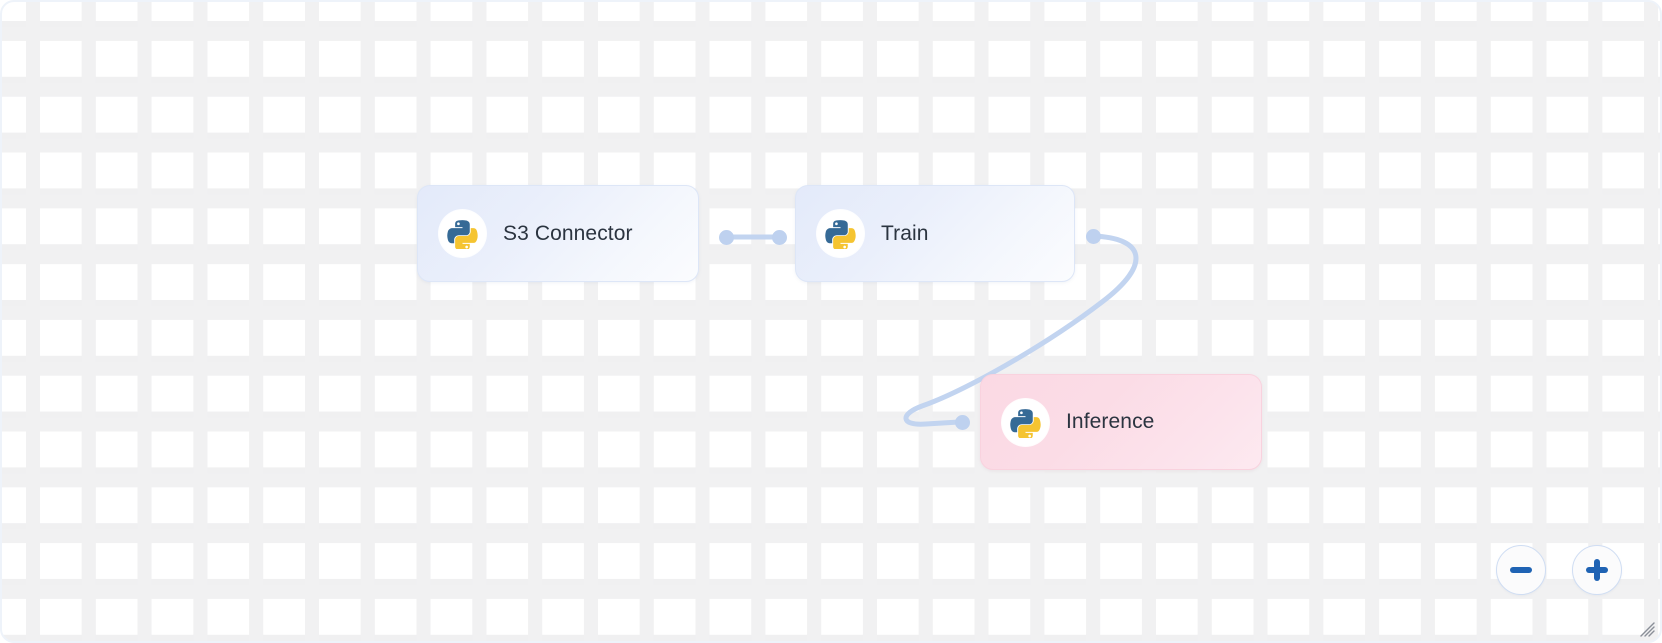 This screenshot has width=1662, height=643. Describe the element at coordinates (779, 237) in the screenshot. I see `handle-train-input` at that location.